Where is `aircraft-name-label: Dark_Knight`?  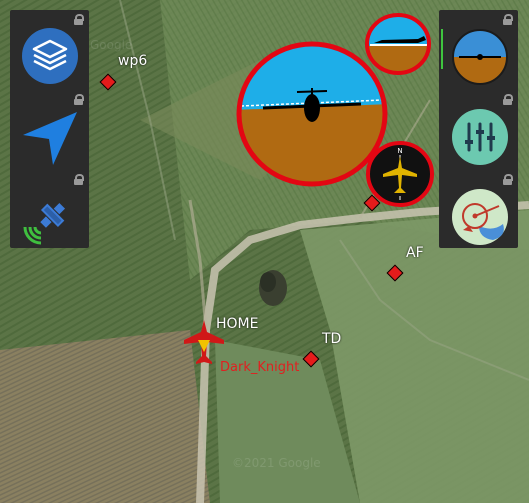
aircraft-name-label: Dark_Knight is located at coordinates (260, 367).